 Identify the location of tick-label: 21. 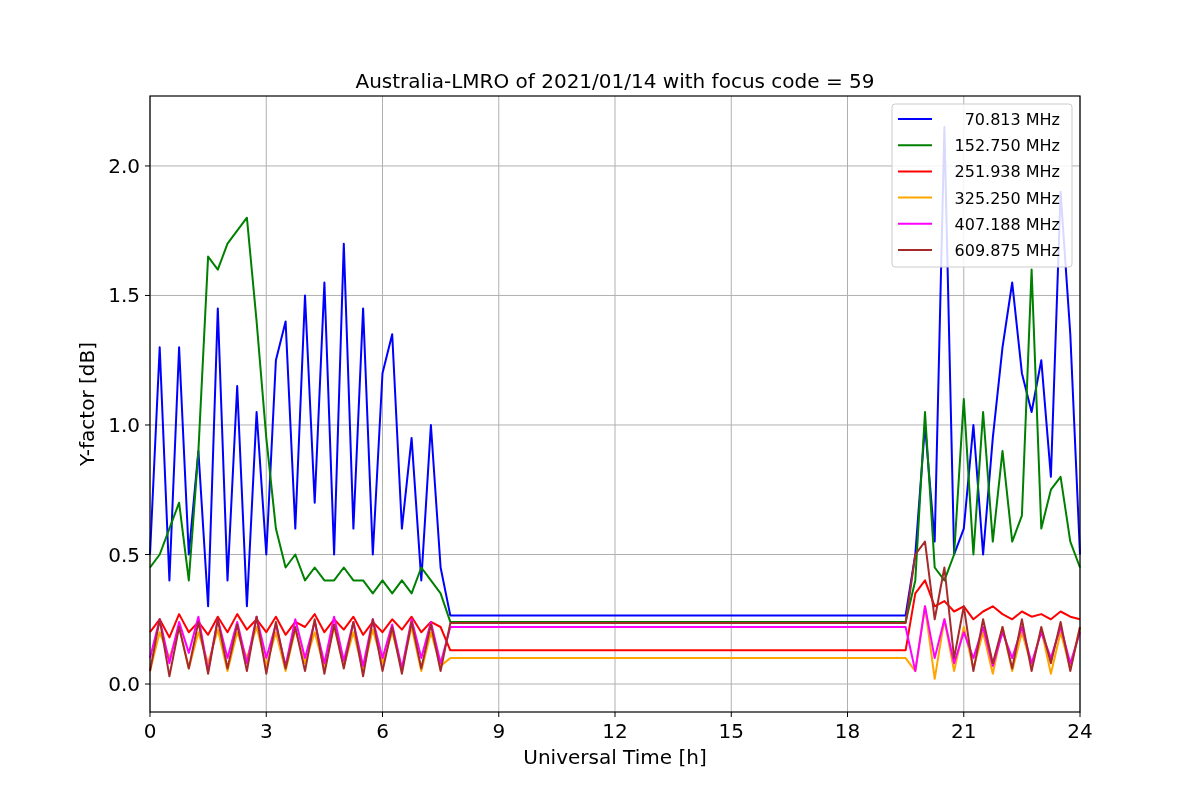
(964, 731).